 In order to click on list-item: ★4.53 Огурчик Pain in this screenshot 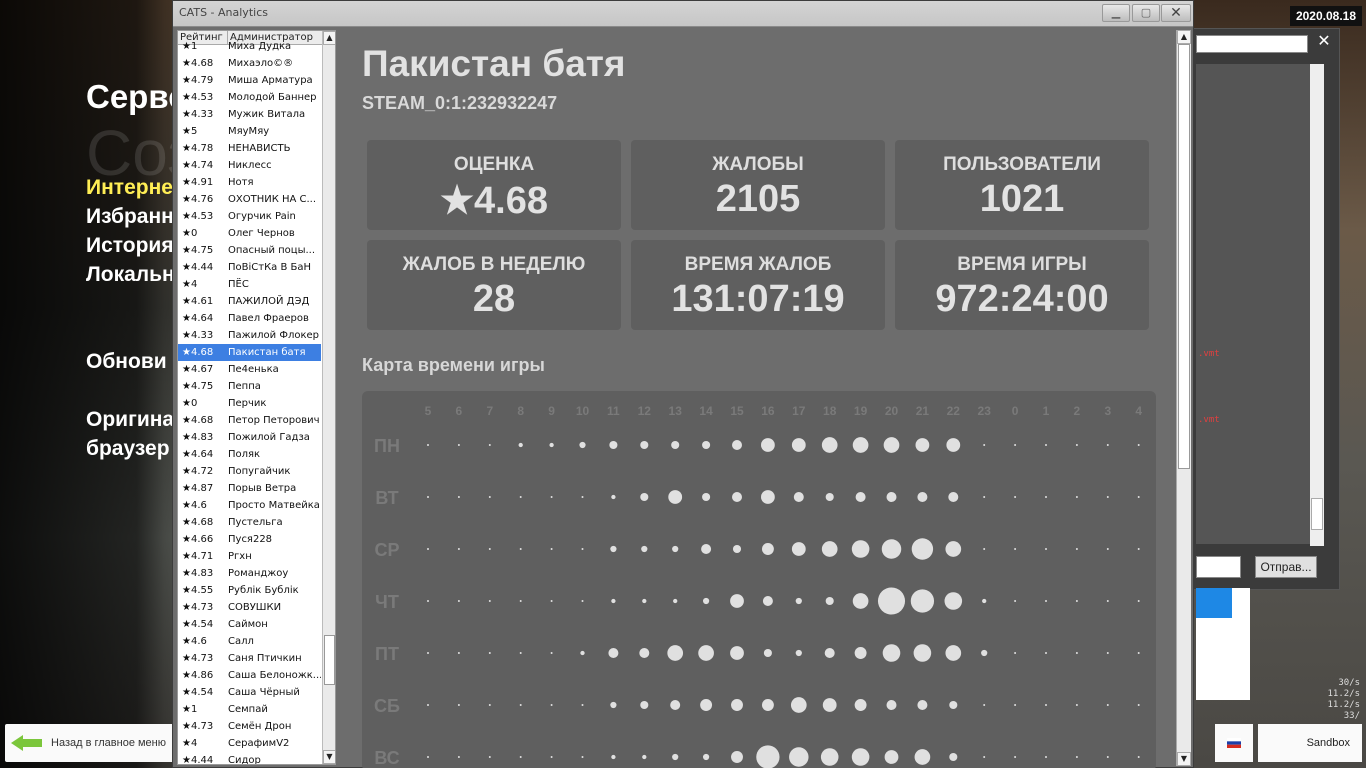, I will do `click(249, 216)`.